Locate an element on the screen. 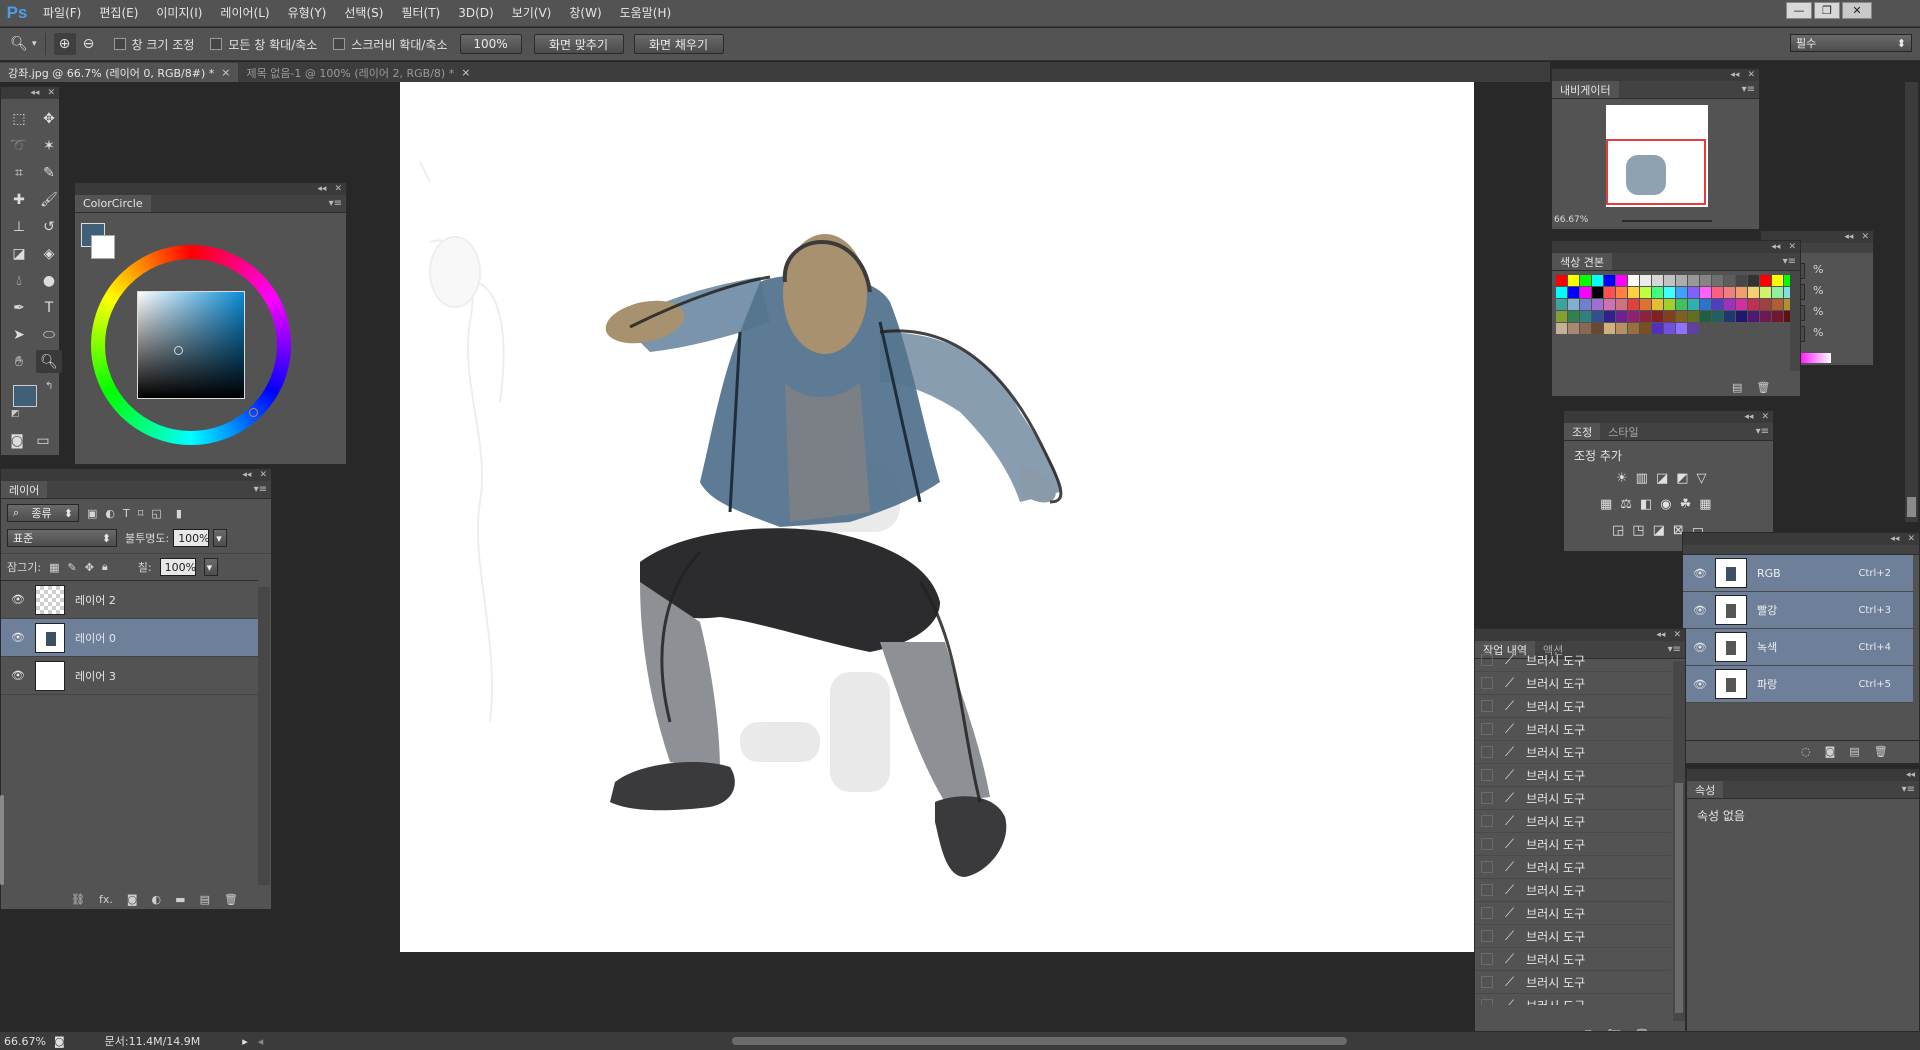  hue-ring is located at coordinates (191, 345).